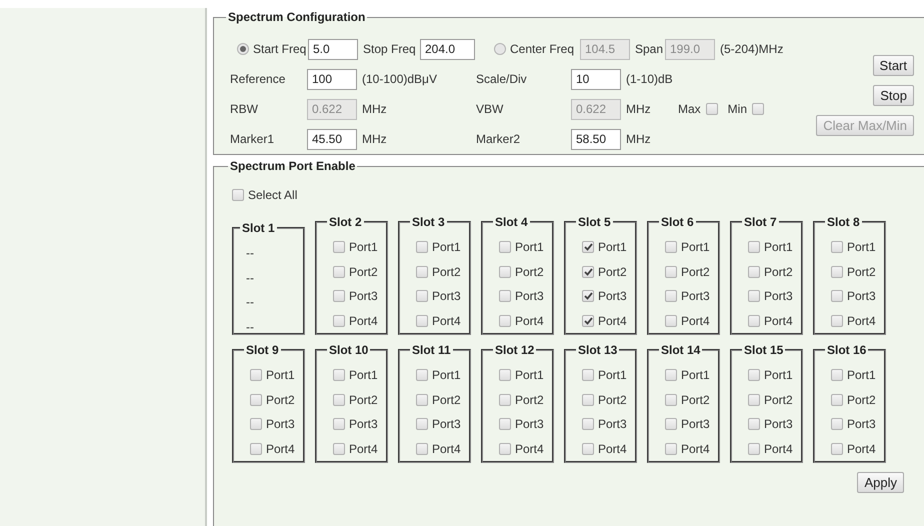 The height and width of the screenshot is (526, 924). I want to click on field-label: Marker1, so click(253, 139).